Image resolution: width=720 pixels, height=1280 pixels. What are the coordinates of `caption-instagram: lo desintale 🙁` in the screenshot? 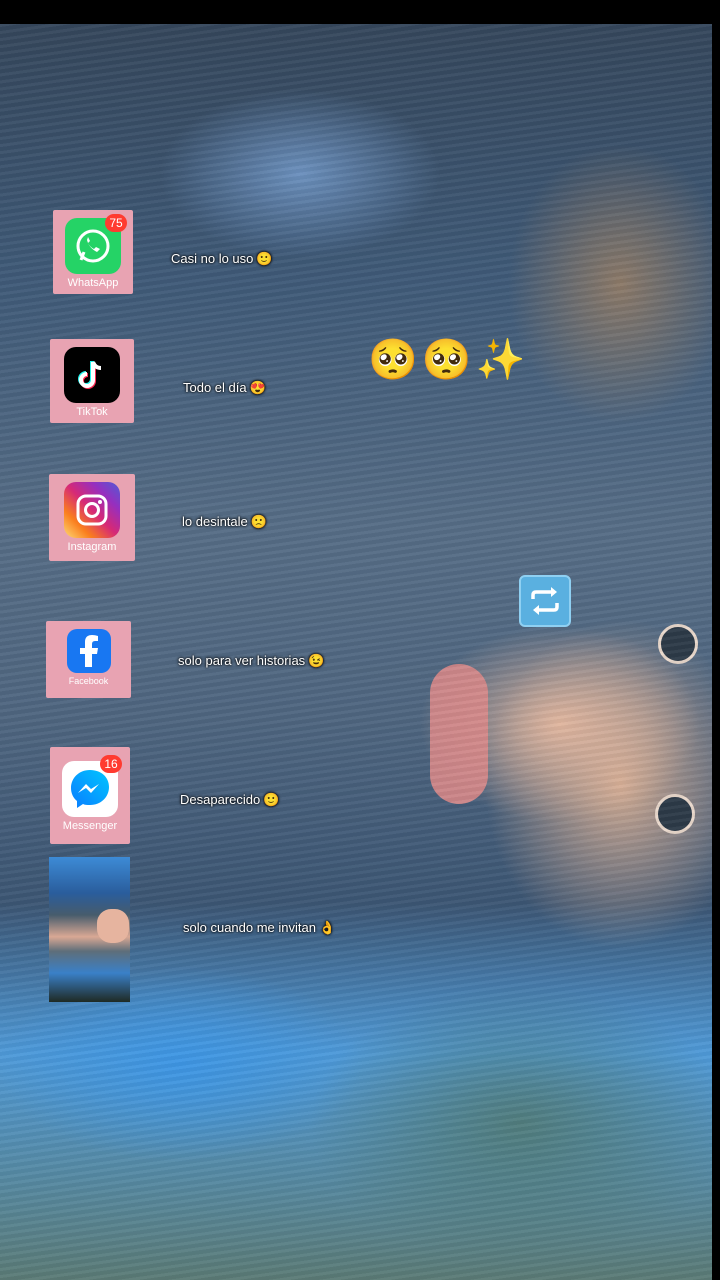 It's located at (224, 522).